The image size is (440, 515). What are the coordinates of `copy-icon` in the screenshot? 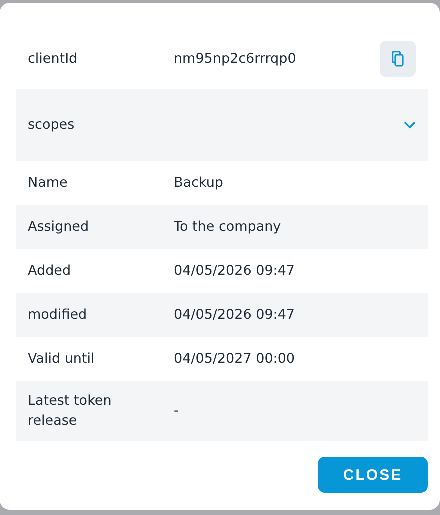 It's located at (398, 59).